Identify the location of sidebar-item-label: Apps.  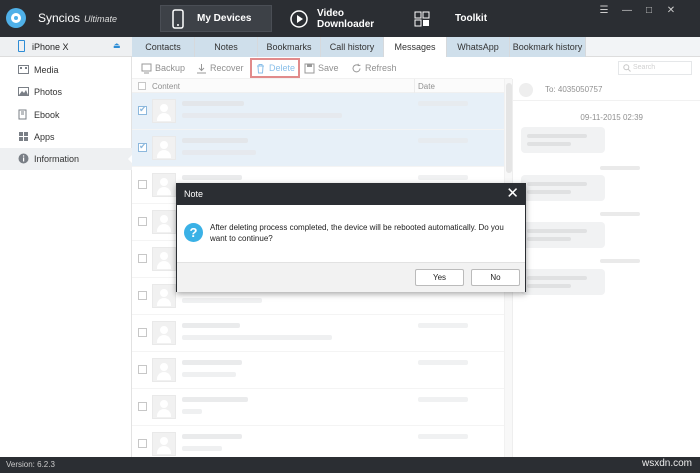
(44, 137).